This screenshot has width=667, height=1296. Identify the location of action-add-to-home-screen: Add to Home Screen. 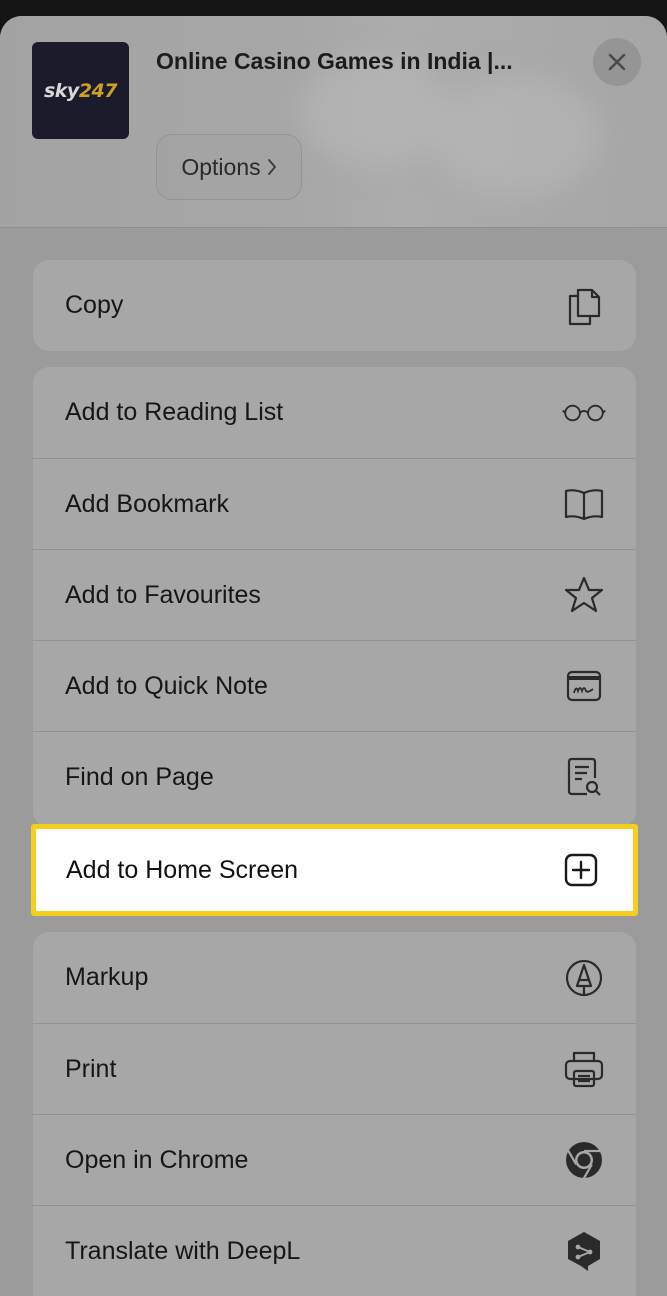
(334, 870).